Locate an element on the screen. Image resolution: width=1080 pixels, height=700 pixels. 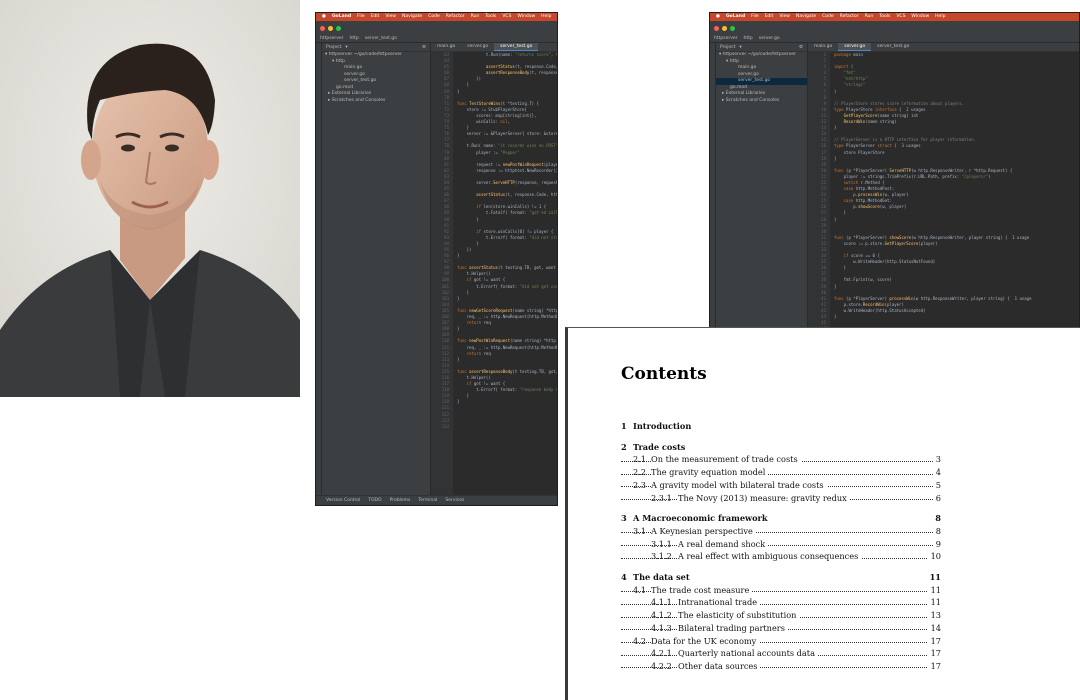
toc-entry: 4.2.1 Quarterly national accounts data 17 is located at coordinates (781, 654).